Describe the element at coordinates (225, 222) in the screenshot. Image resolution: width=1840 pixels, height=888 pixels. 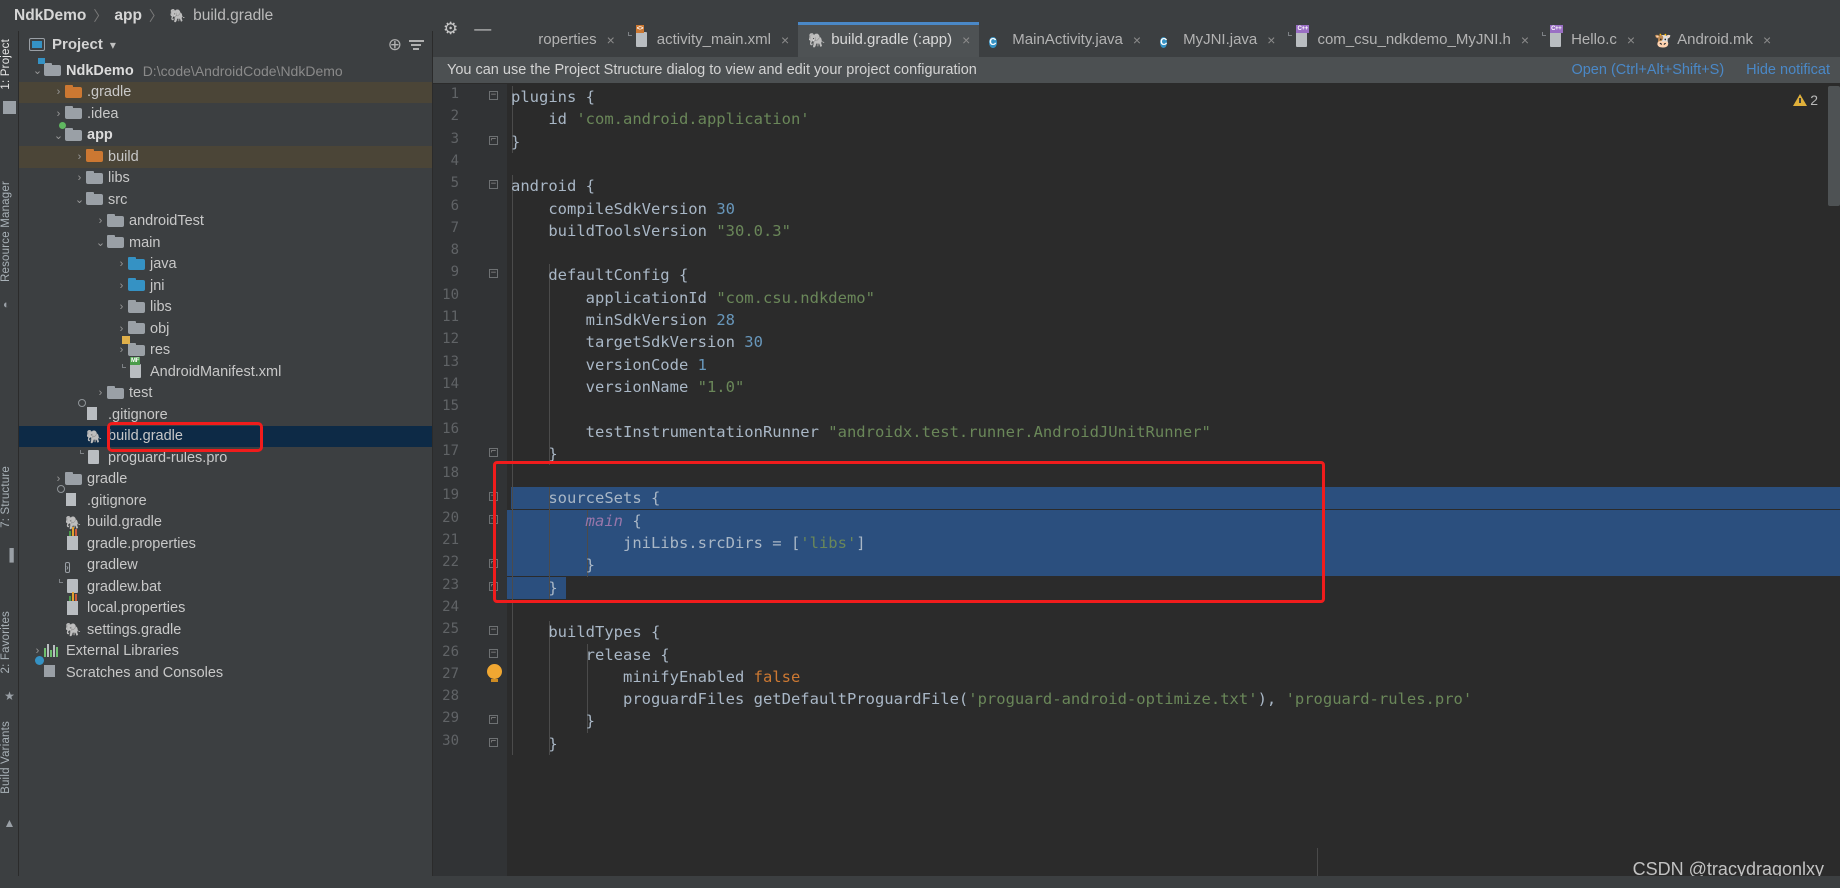
I see `tree-row: › androidTest` at that location.